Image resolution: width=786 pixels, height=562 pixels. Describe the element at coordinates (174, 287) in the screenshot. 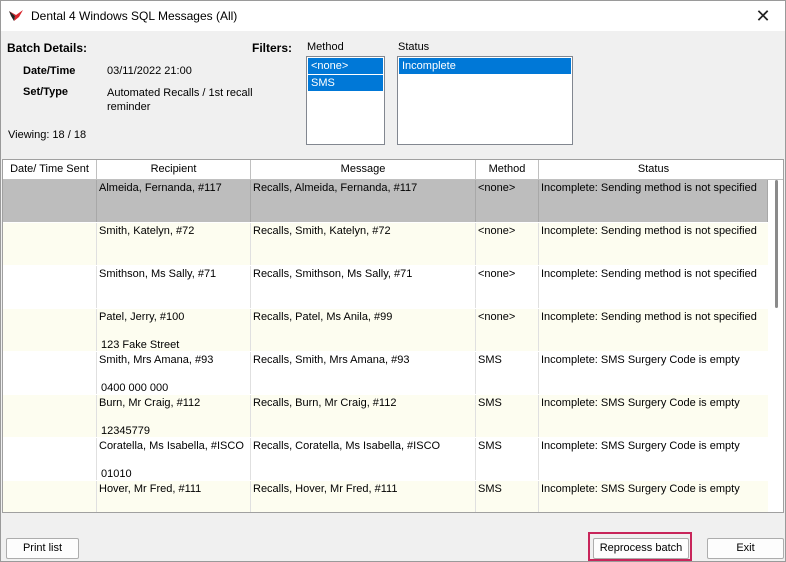

I see `cell-recipient: Smithson, Ms Sally, #71` at that location.